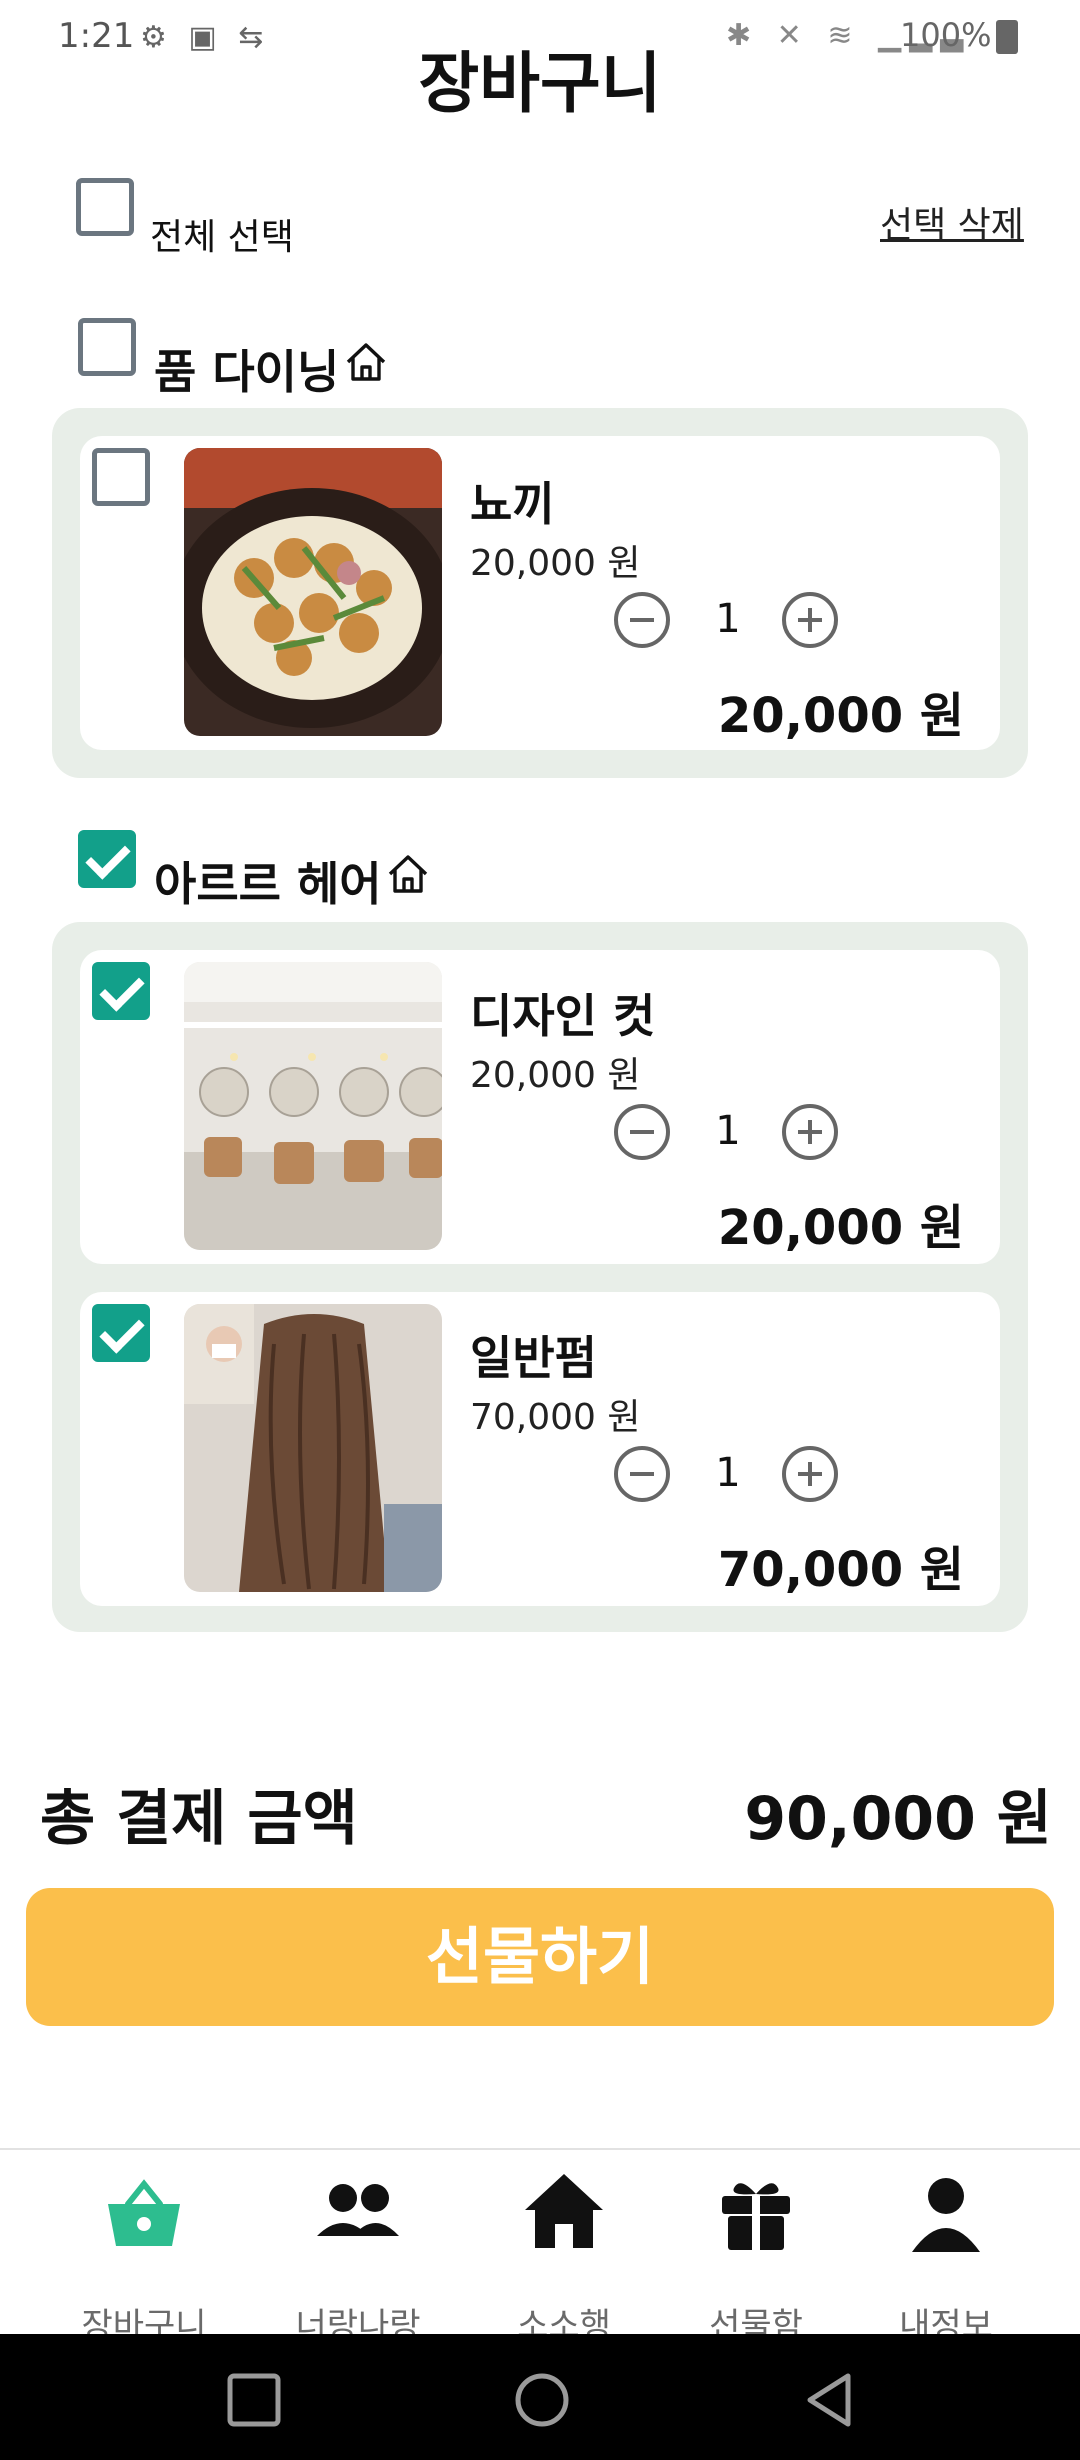  Describe the element at coordinates (358, 2210) in the screenshot. I see `people-icon` at that location.